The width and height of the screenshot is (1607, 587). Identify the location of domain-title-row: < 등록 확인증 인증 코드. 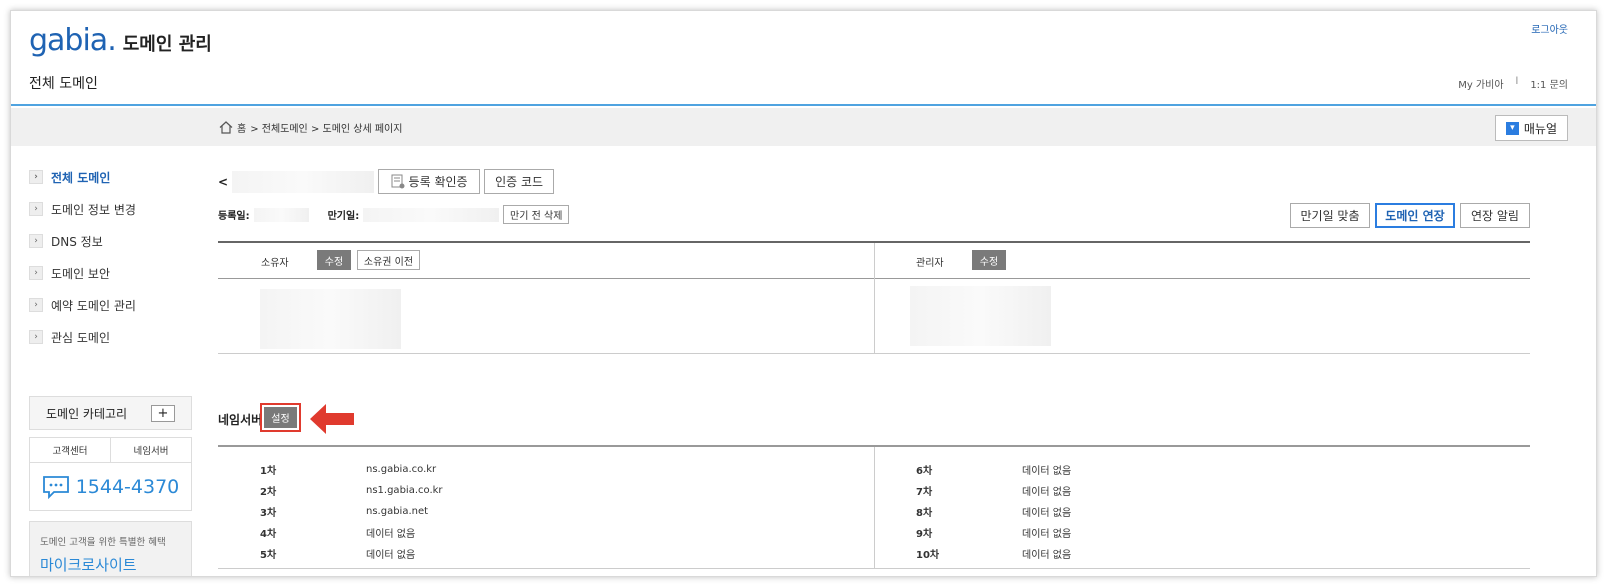
(386, 181).